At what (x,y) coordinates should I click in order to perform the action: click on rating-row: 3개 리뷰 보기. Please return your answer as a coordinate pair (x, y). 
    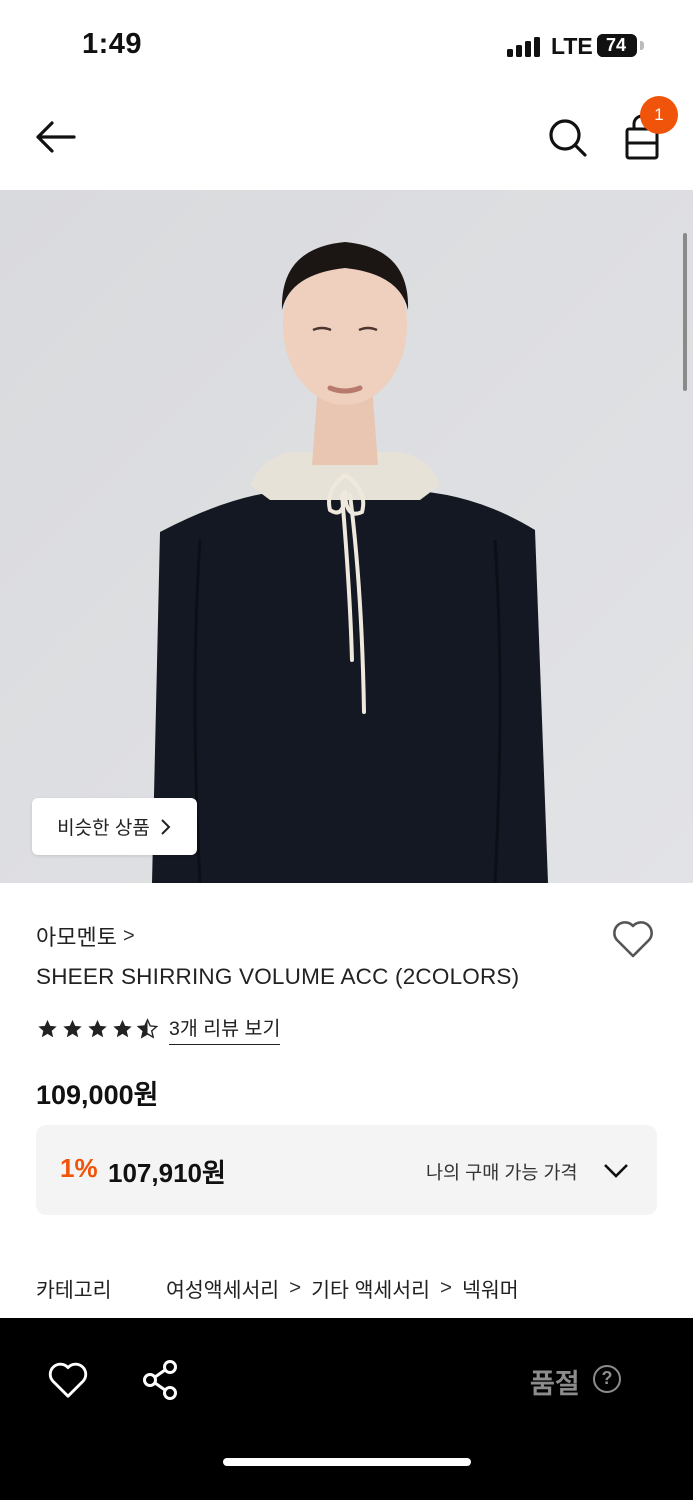
    Looking at the image, I should click on (158, 1028).